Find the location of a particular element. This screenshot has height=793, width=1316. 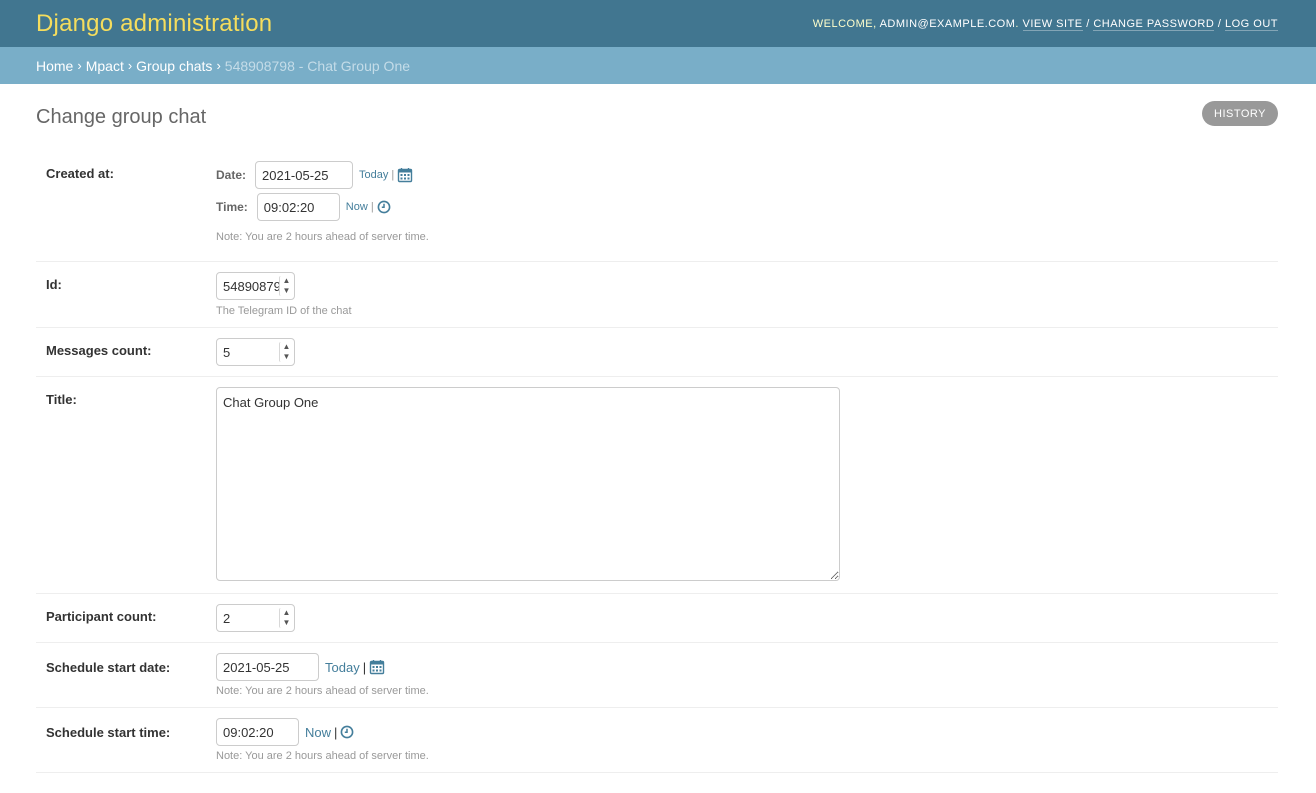

messages-count-field: ▲▼ is located at coordinates (255, 352).